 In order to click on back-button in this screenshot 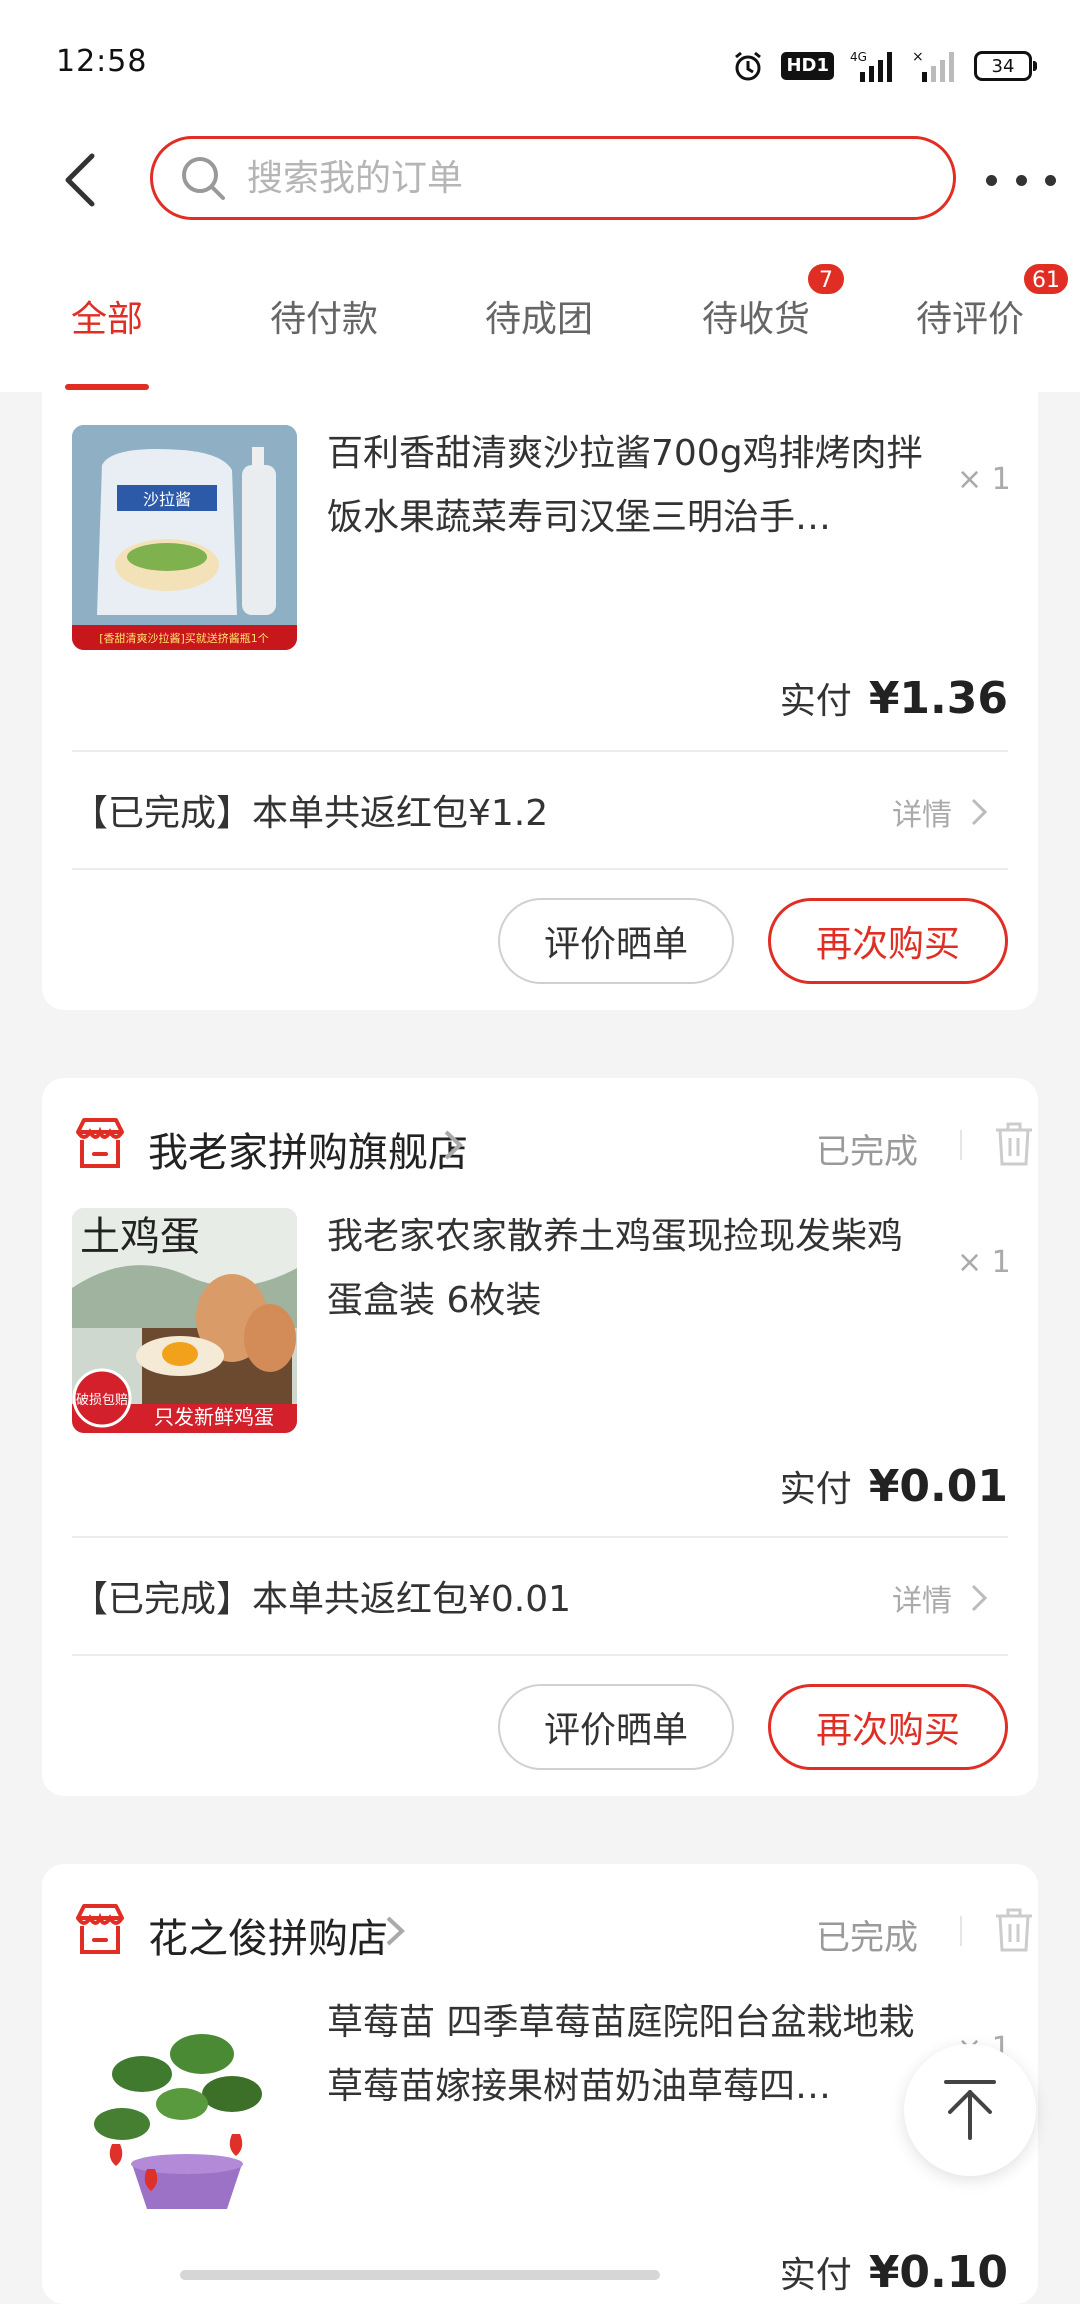, I will do `click(80, 180)`.